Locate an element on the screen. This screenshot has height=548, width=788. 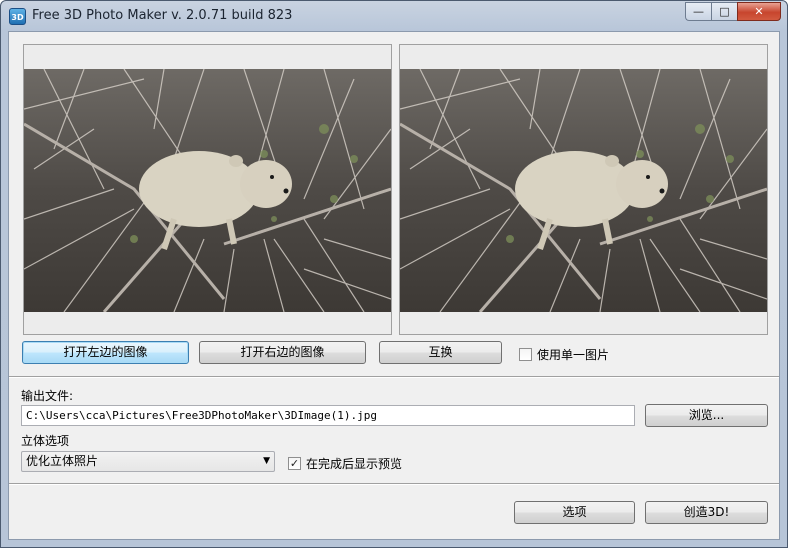
single-image-option: 使用单一图片 is located at coordinates (564, 354).